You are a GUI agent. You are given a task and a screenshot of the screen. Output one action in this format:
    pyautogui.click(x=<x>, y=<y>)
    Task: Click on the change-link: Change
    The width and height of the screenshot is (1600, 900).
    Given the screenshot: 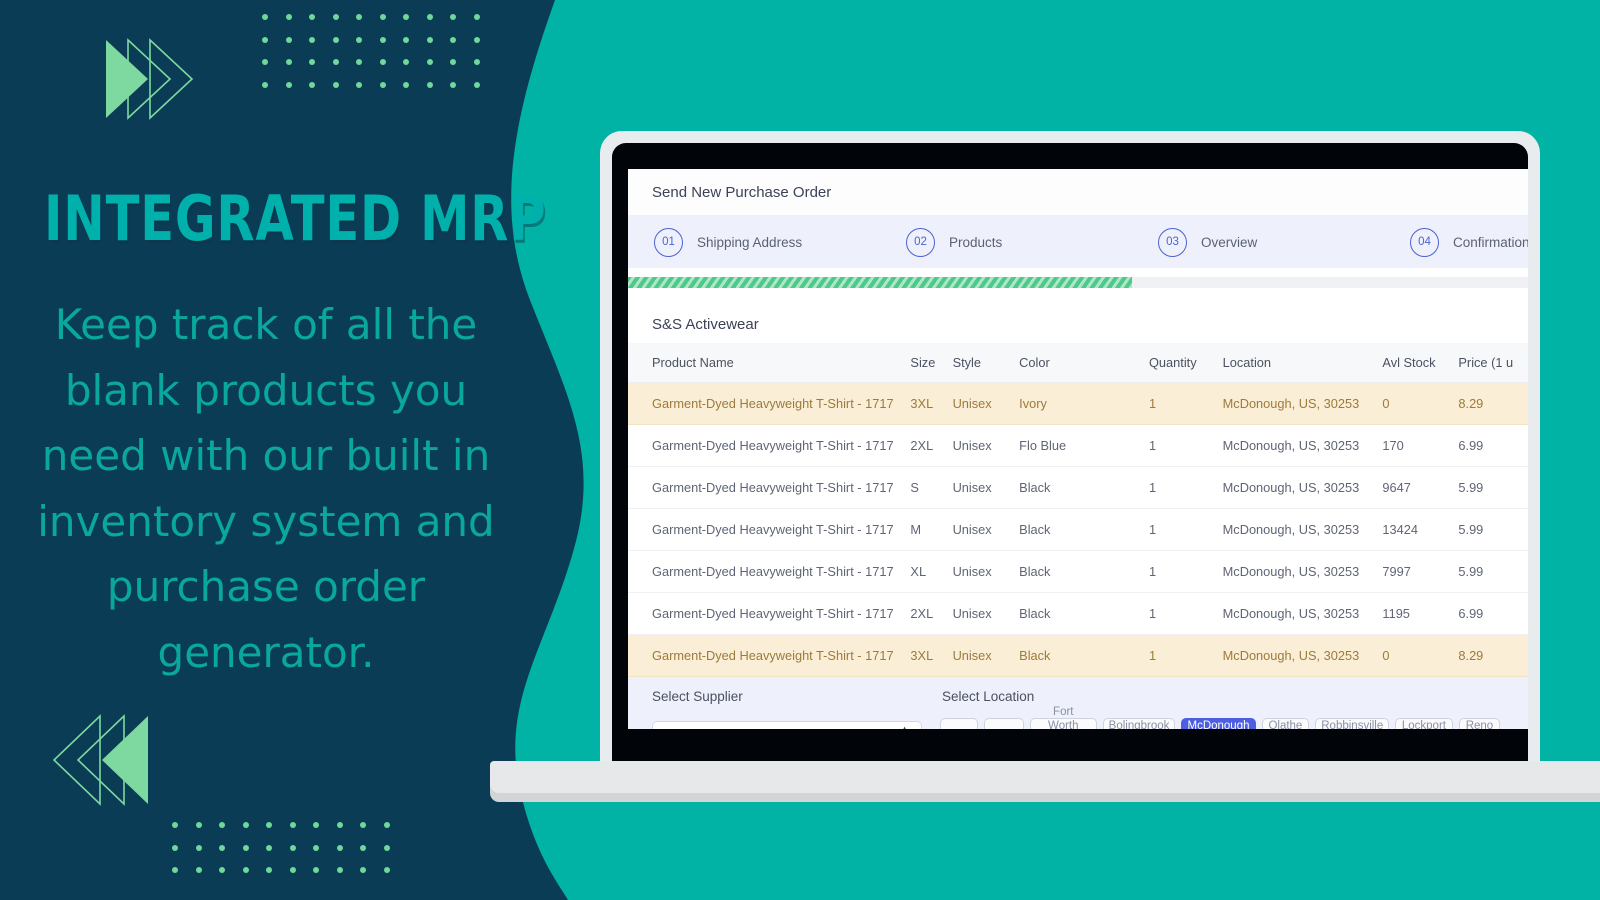 What is the action you would take?
    pyautogui.click(x=1525, y=729)
    